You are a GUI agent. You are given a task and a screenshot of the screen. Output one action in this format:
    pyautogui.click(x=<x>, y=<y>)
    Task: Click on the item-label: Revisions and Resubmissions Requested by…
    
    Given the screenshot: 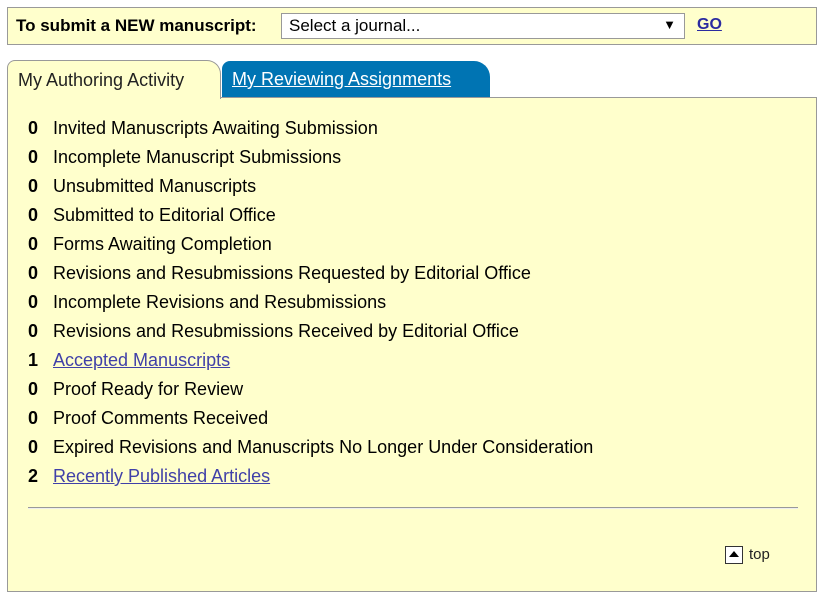 What is the action you would take?
    pyautogui.click(x=292, y=273)
    